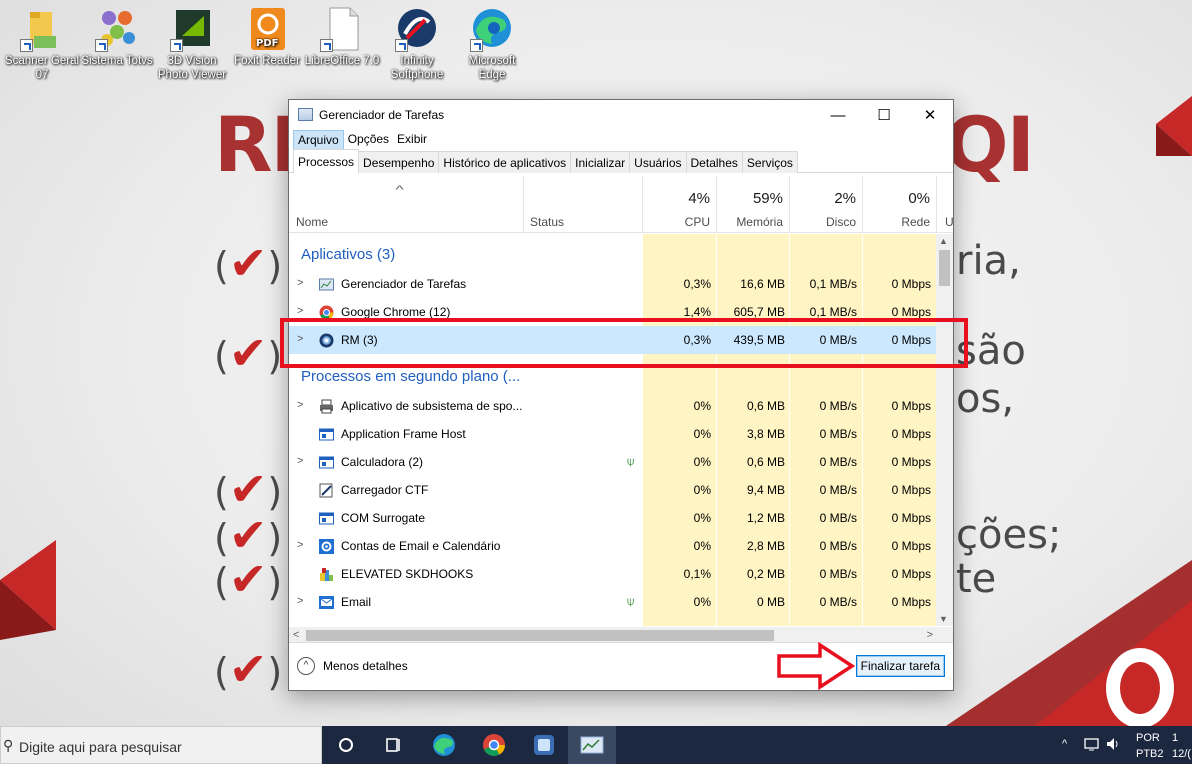 This screenshot has width=1192, height=764. Describe the element at coordinates (945, 204) in the screenshot. I see `column-extra: U` at that location.